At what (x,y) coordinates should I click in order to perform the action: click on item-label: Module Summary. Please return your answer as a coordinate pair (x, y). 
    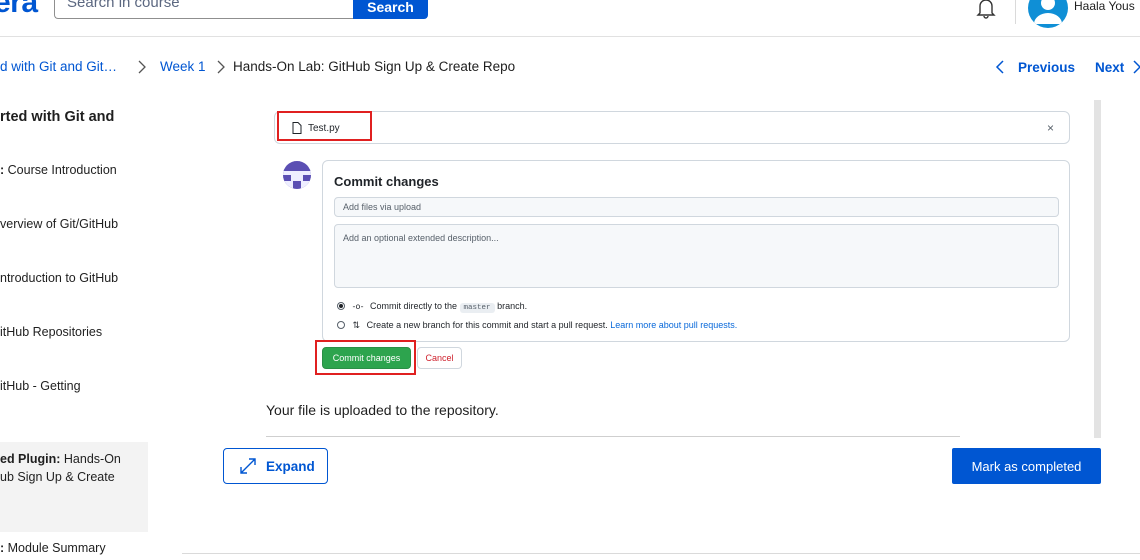
    Looking at the image, I should click on (55, 548).